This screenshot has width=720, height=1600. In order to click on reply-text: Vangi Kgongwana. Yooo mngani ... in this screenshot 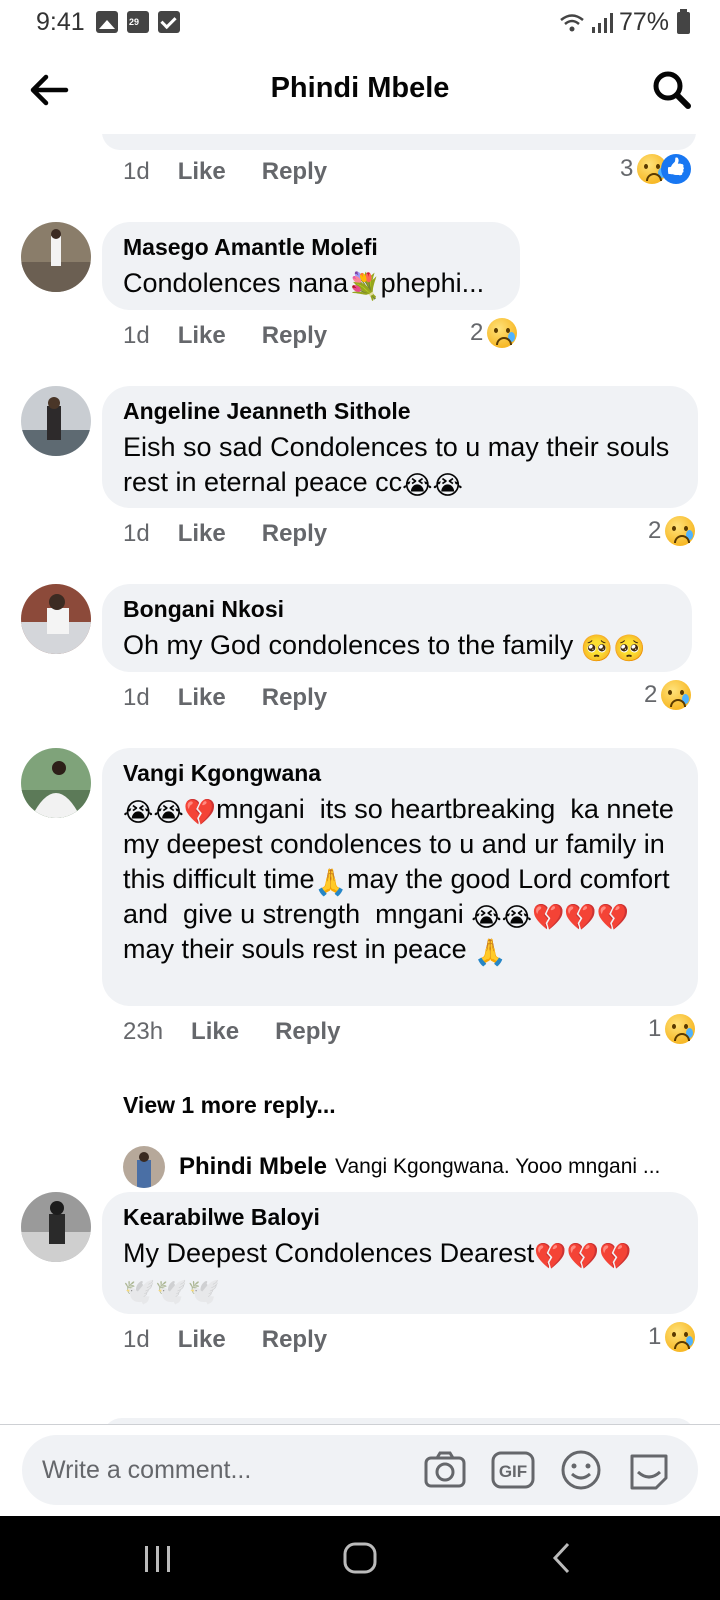, I will do `click(498, 1166)`.